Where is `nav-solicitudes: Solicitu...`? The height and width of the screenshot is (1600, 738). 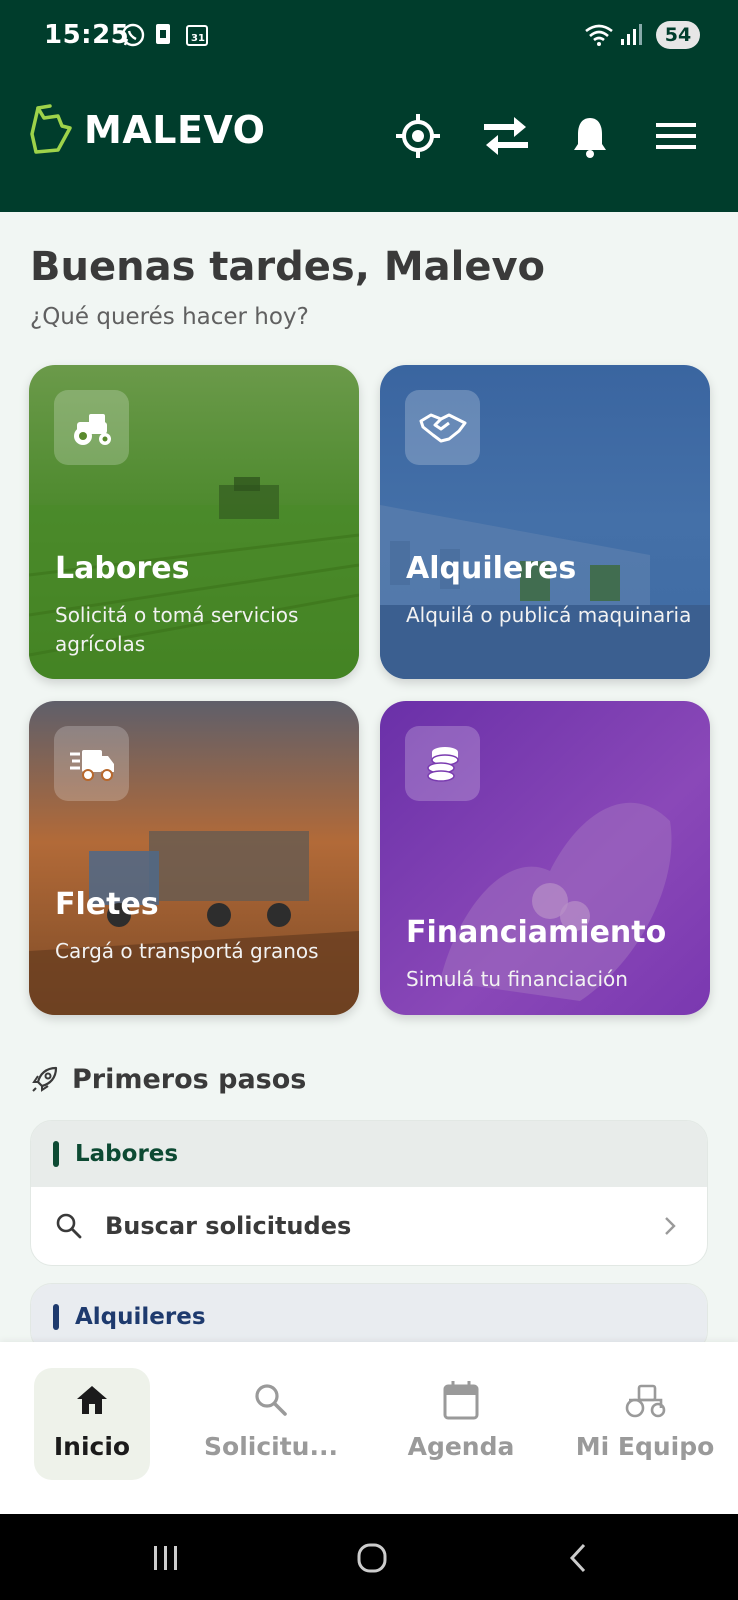
nav-solicitudes: Solicitu... is located at coordinates (271, 1424).